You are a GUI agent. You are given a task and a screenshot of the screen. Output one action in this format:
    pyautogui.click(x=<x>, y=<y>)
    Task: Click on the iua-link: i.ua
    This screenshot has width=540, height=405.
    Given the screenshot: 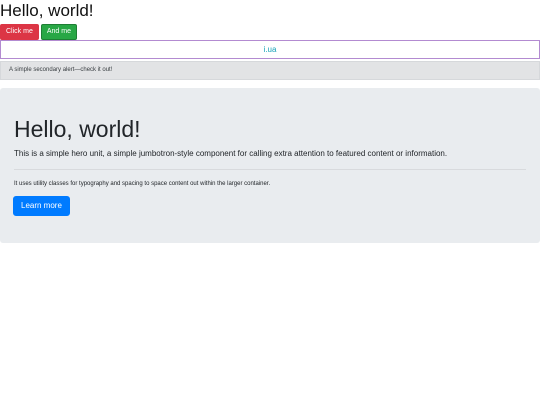 What is the action you would take?
    pyautogui.click(x=270, y=49)
    